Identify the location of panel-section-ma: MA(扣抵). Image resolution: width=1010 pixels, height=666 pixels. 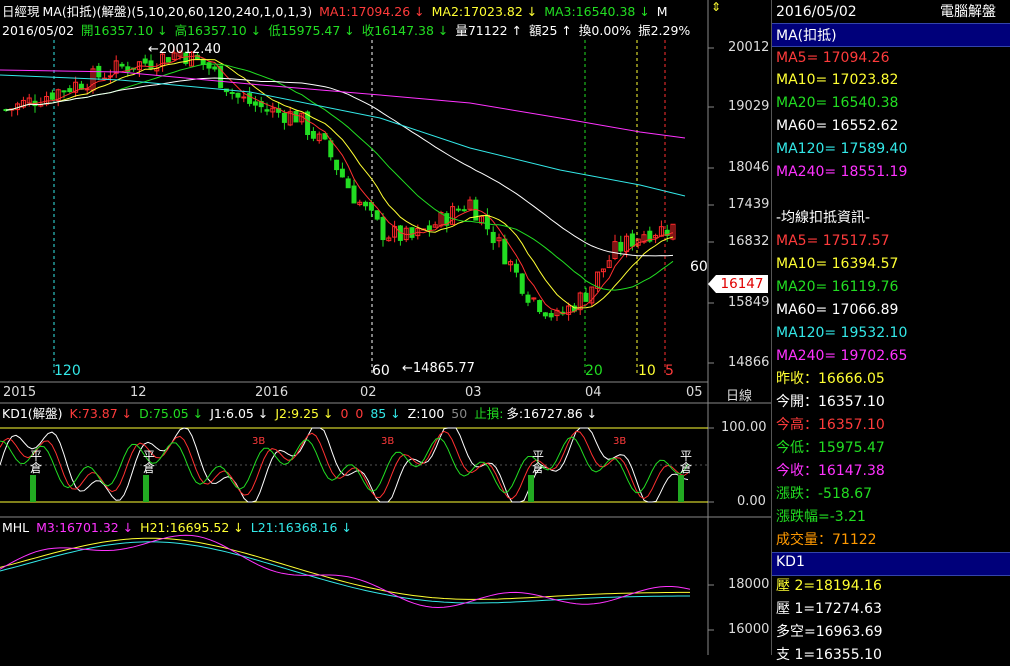
(891, 35).